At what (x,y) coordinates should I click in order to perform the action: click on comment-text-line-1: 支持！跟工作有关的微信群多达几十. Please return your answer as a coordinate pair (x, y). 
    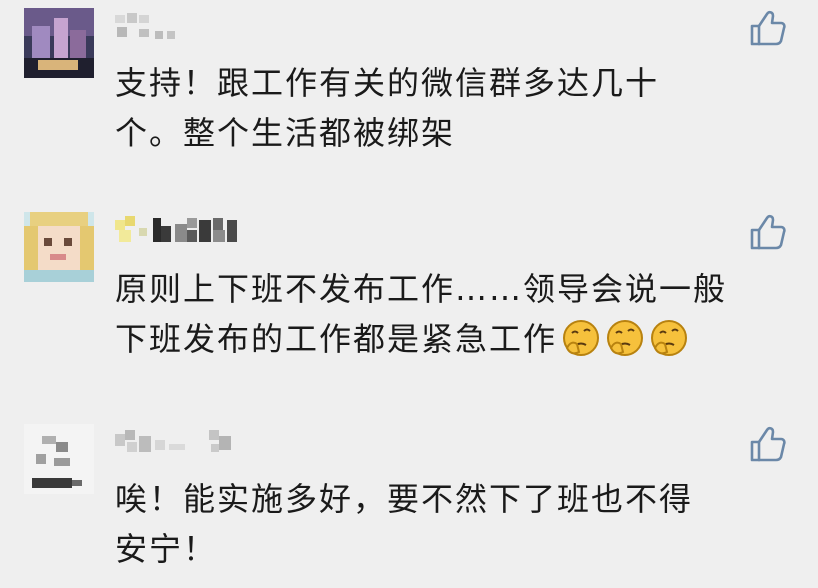
    Looking at the image, I should click on (387, 83).